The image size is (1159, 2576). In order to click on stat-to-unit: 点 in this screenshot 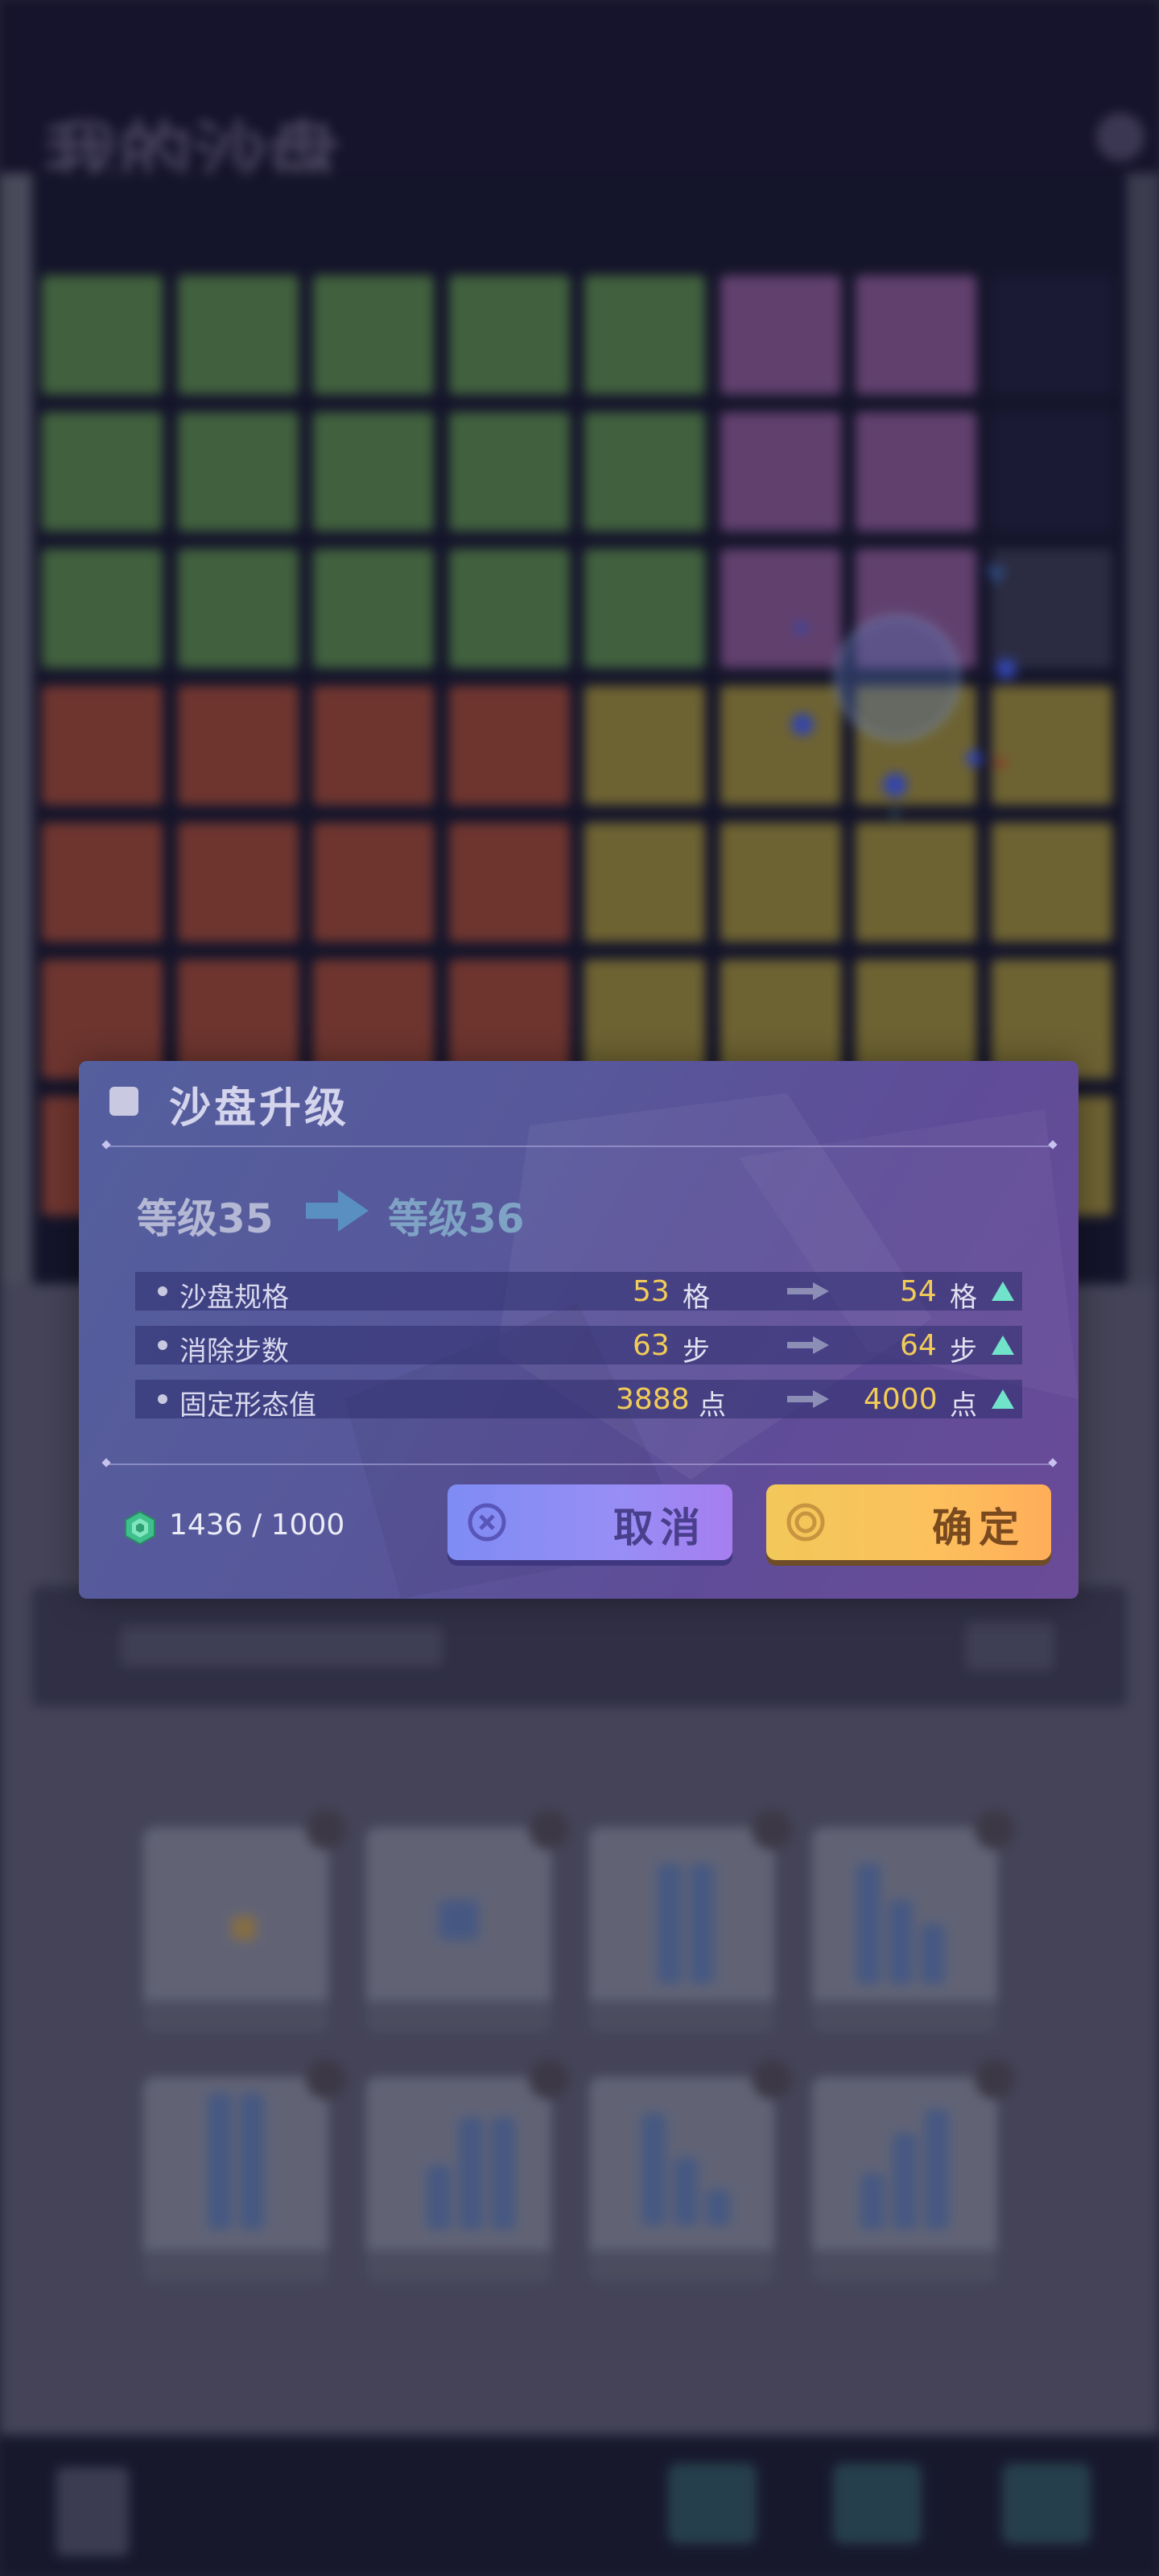, I will do `click(963, 1405)`.